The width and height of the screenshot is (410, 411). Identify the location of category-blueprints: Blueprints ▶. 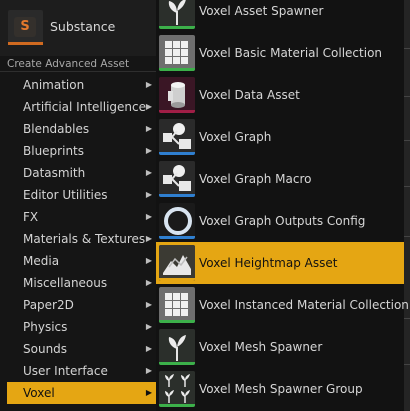
(78, 151).